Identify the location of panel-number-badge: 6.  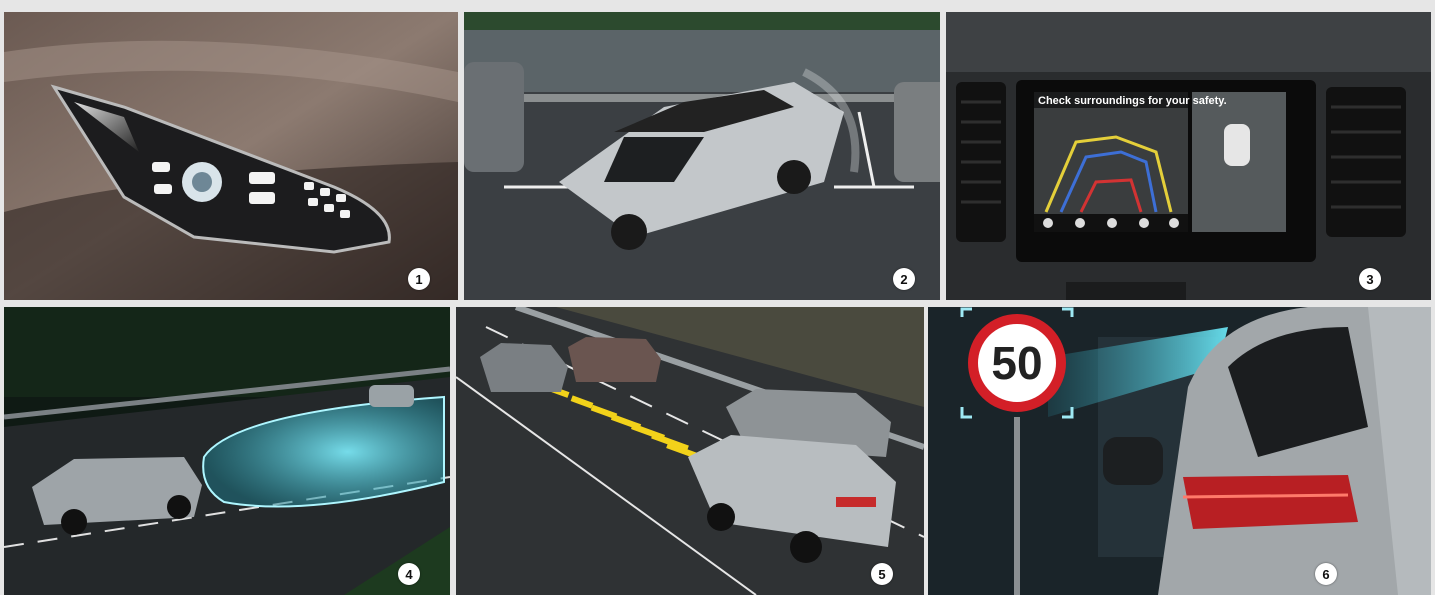
(1326, 574).